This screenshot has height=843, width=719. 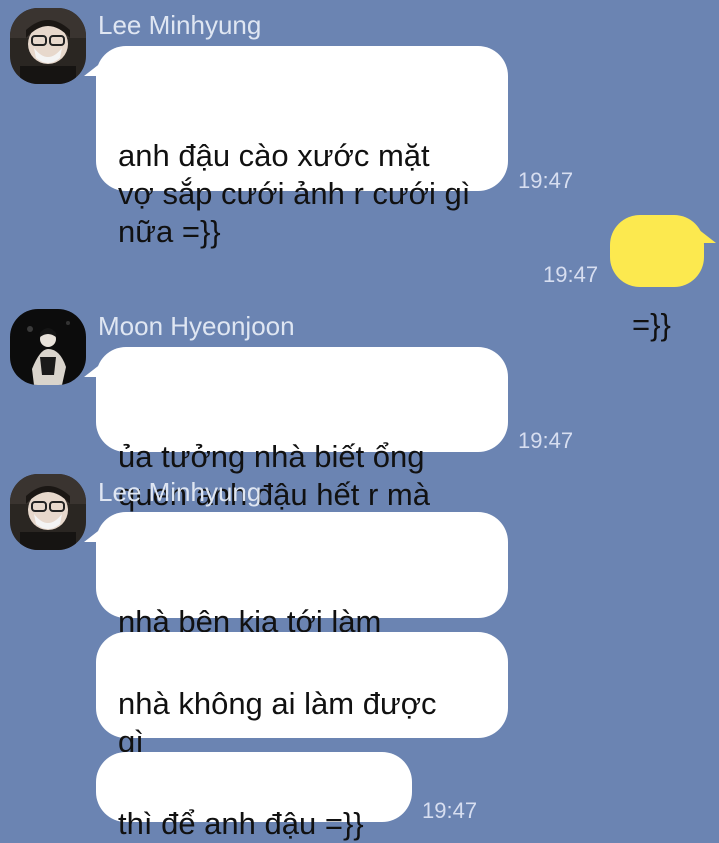 What do you see at coordinates (296, 594) in the screenshot?
I see `message-bubble: nhà bên kia tới làm khùng làm điên thôi` at bounding box center [296, 594].